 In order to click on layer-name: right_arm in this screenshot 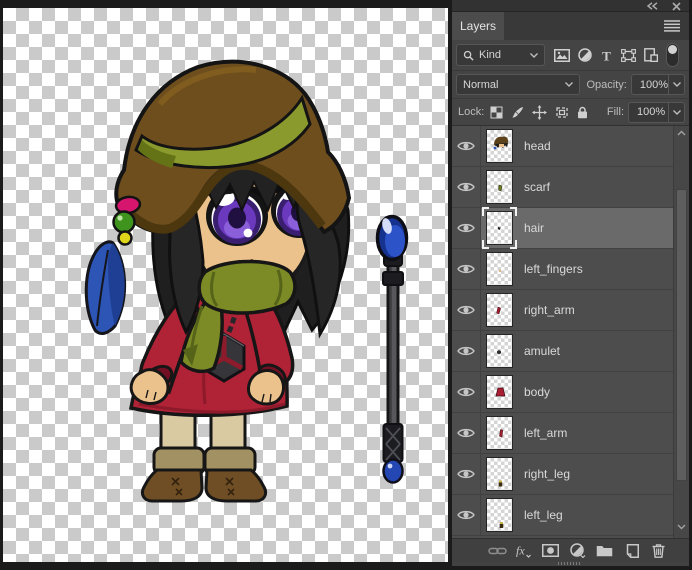, I will do `click(549, 310)`.